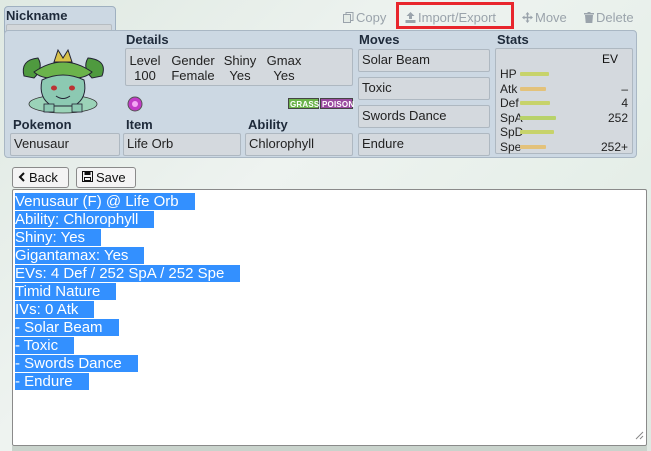  Describe the element at coordinates (509, 103) in the screenshot. I see `stat-label-2: Def` at that location.